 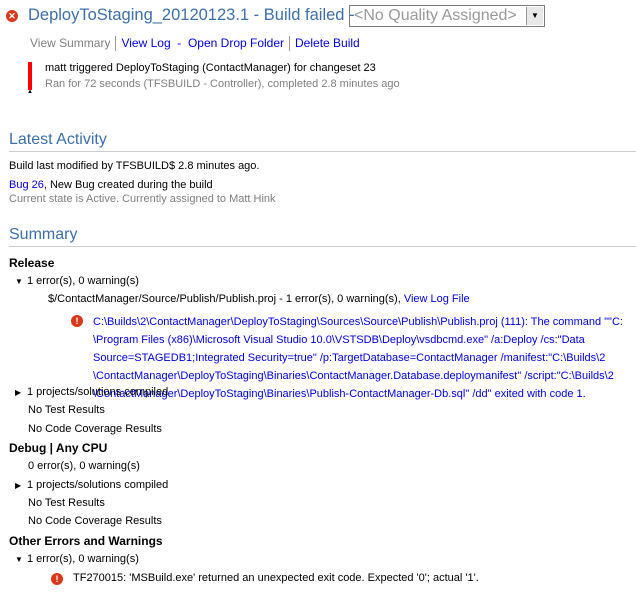 What do you see at coordinates (437, 299) in the screenshot?
I see `view-log-file-link: View Log File` at bounding box center [437, 299].